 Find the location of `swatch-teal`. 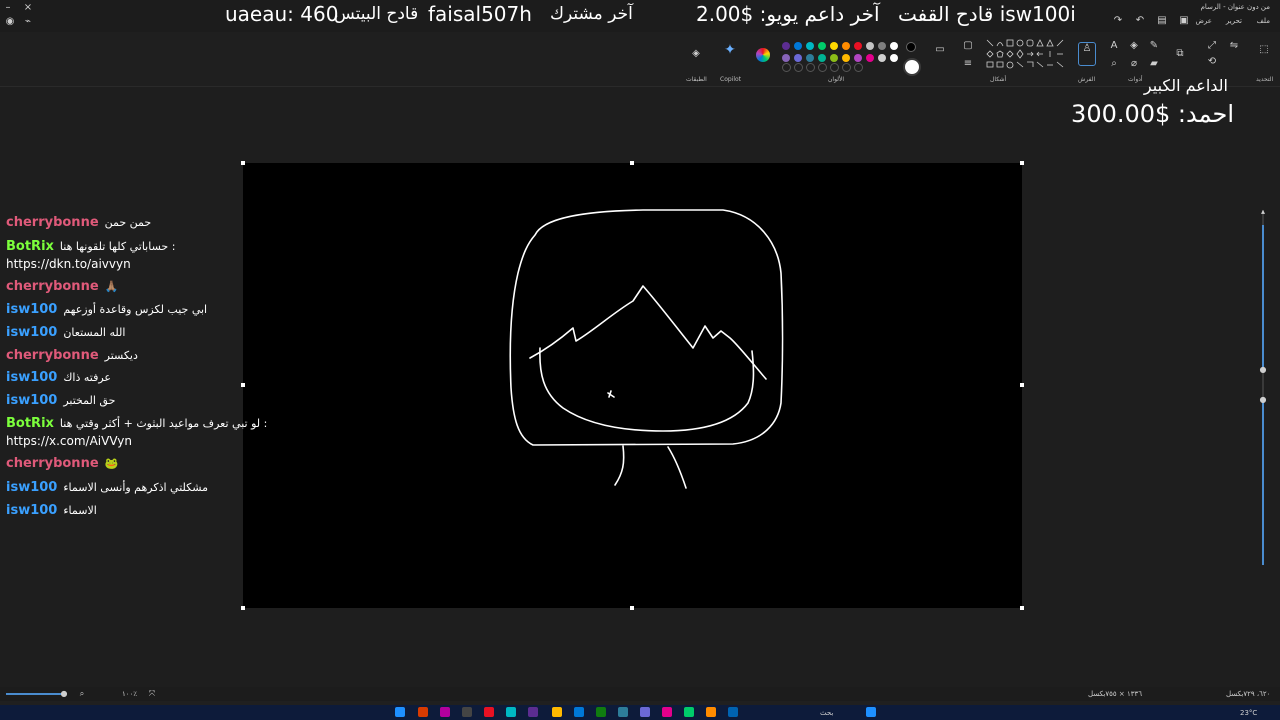

swatch-teal is located at coordinates (810, 46).